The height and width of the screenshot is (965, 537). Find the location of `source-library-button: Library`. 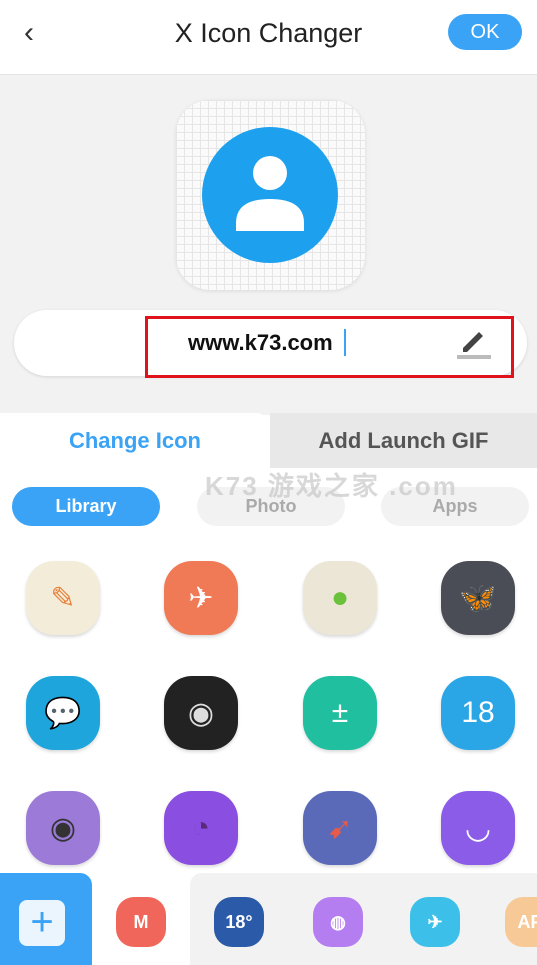

source-library-button: Library is located at coordinates (86, 506).